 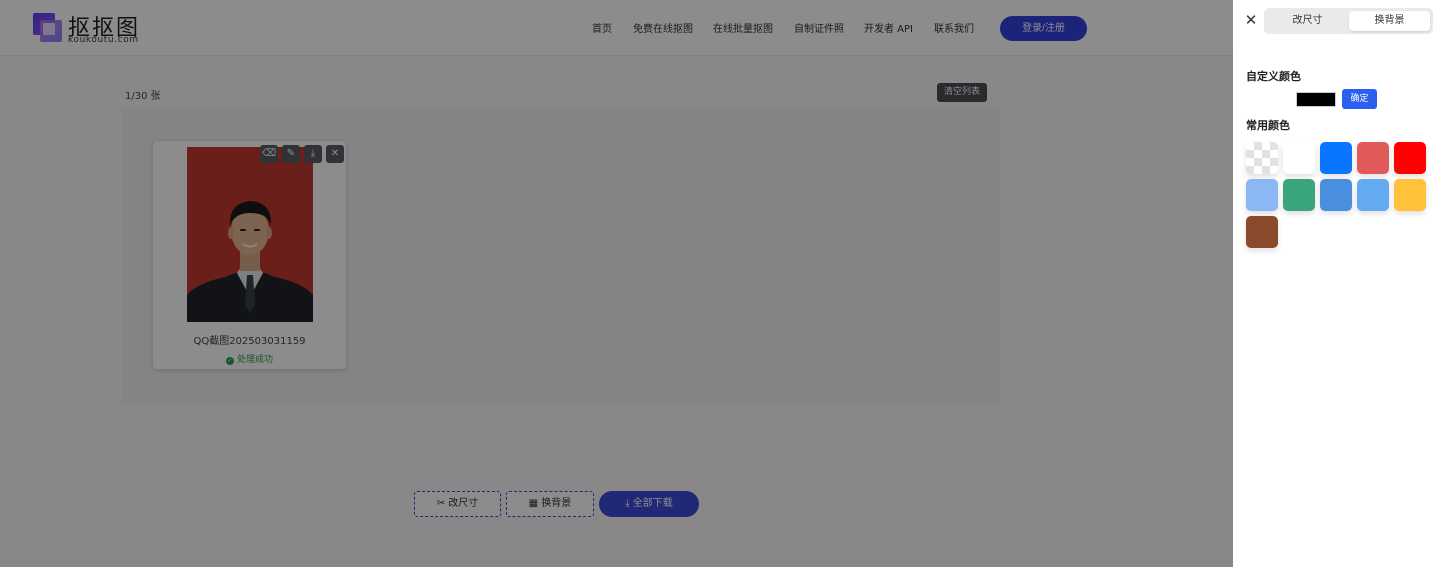 What do you see at coordinates (1307, 21) in the screenshot?
I see `tab-resize: 改尺寸` at bounding box center [1307, 21].